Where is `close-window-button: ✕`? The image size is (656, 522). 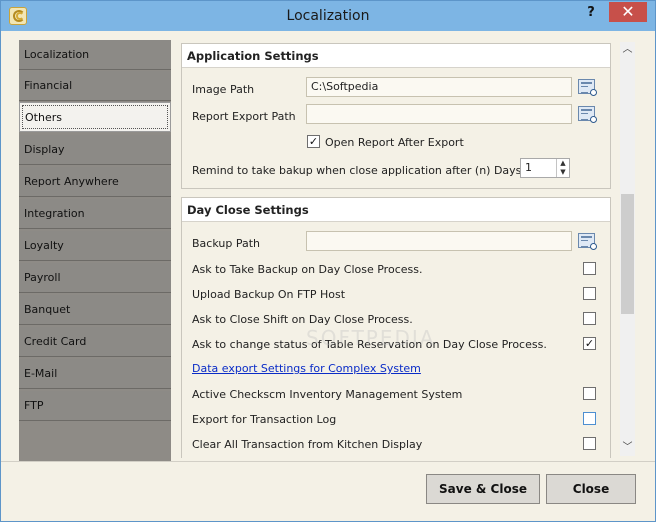 close-window-button: ✕ is located at coordinates (628, 12).